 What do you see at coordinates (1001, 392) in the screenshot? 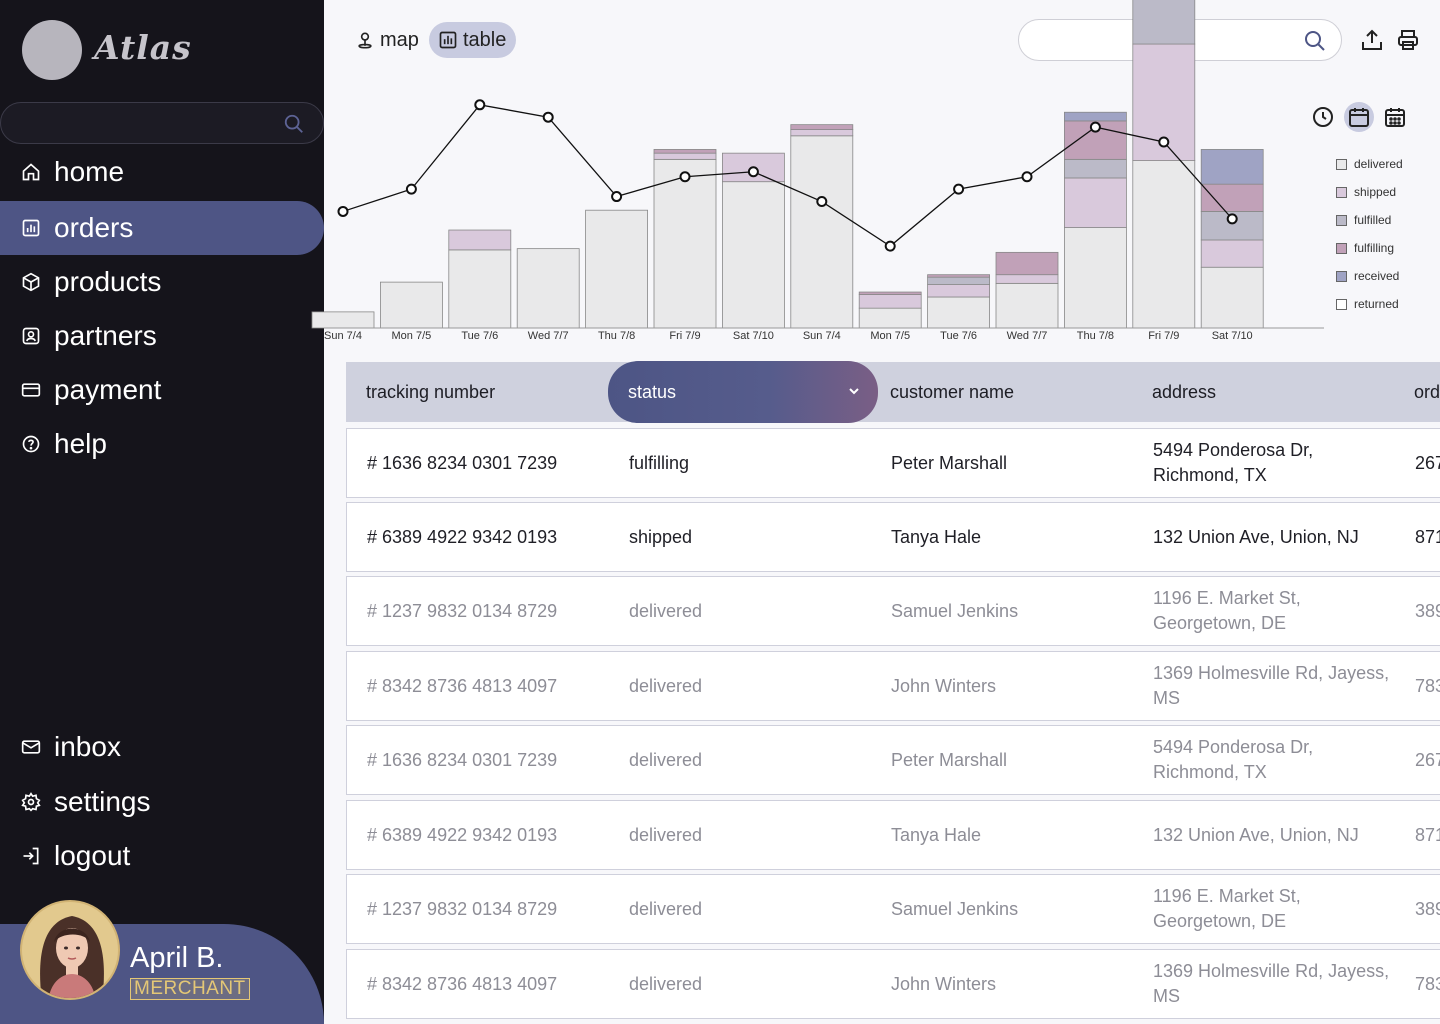
I see `column-header-customer: customer name` at bounding box center [1001, 392].